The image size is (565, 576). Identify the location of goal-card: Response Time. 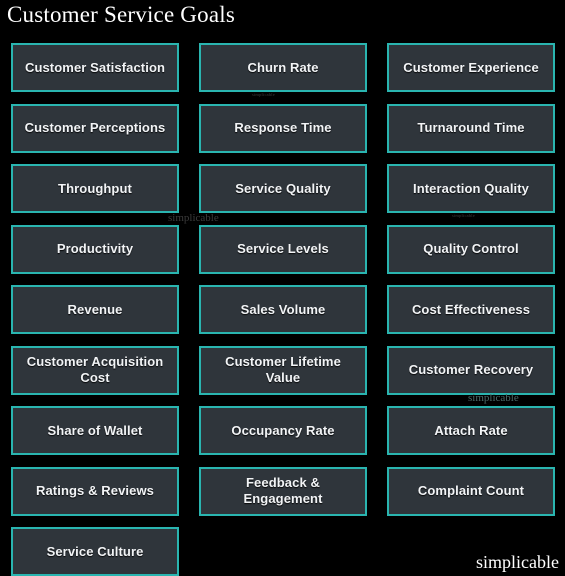
(283, 128).